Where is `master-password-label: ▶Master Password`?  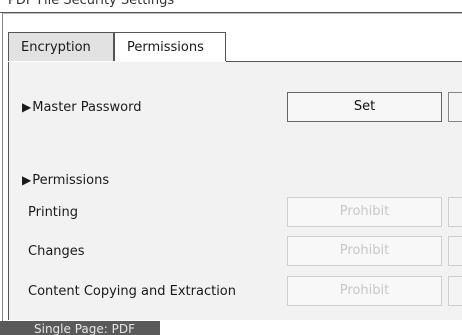
master-password-label: ▶Master Password is located at coordinates (81, 107).